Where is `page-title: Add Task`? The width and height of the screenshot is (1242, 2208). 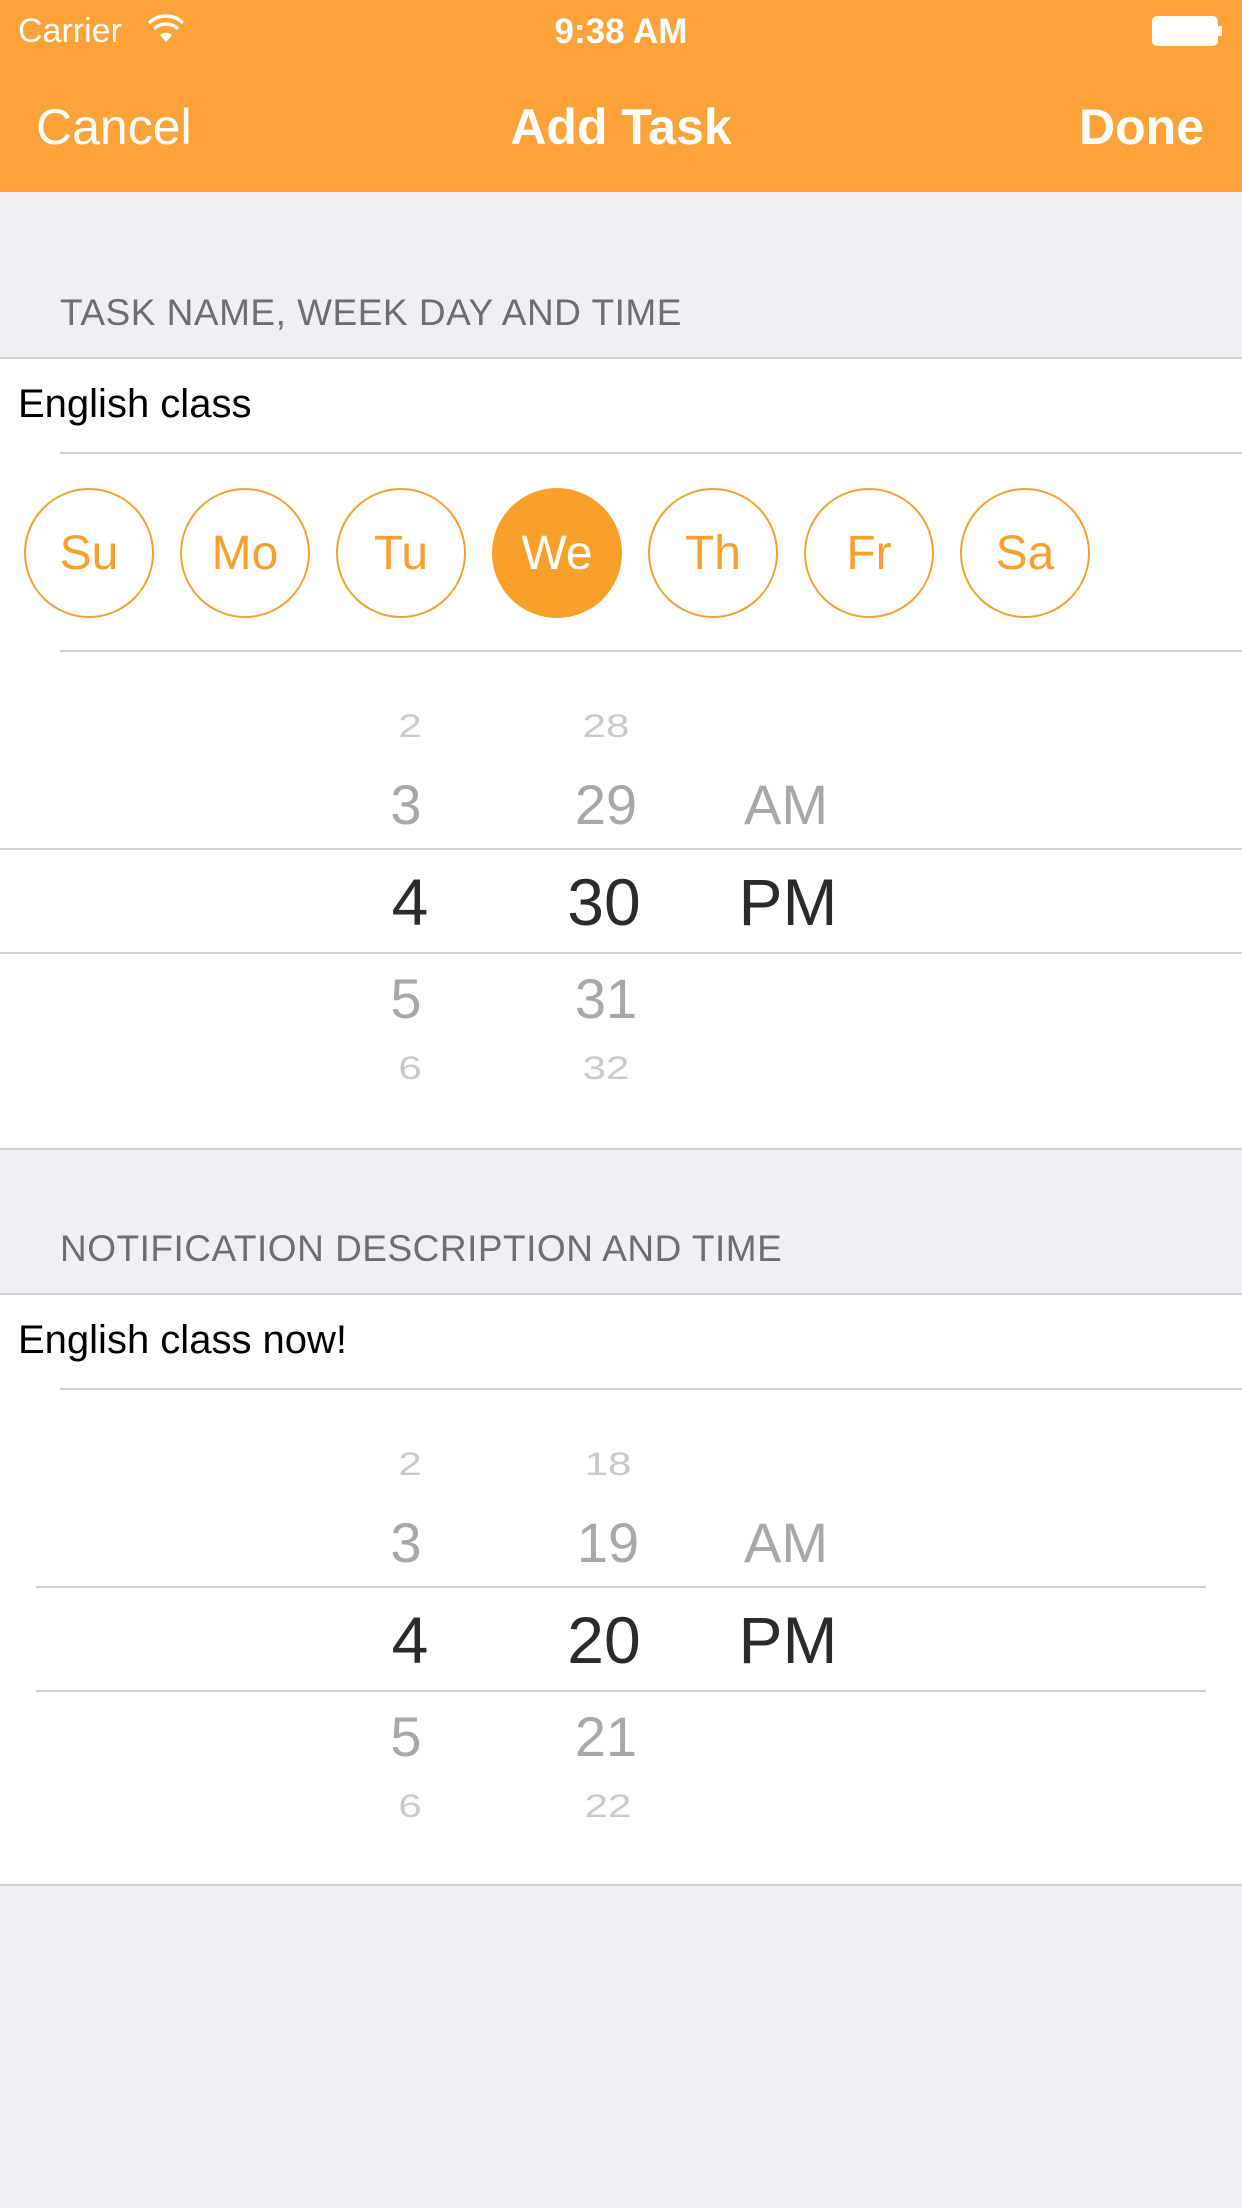 page-title: Add Task is located at coordinates (621, 127).